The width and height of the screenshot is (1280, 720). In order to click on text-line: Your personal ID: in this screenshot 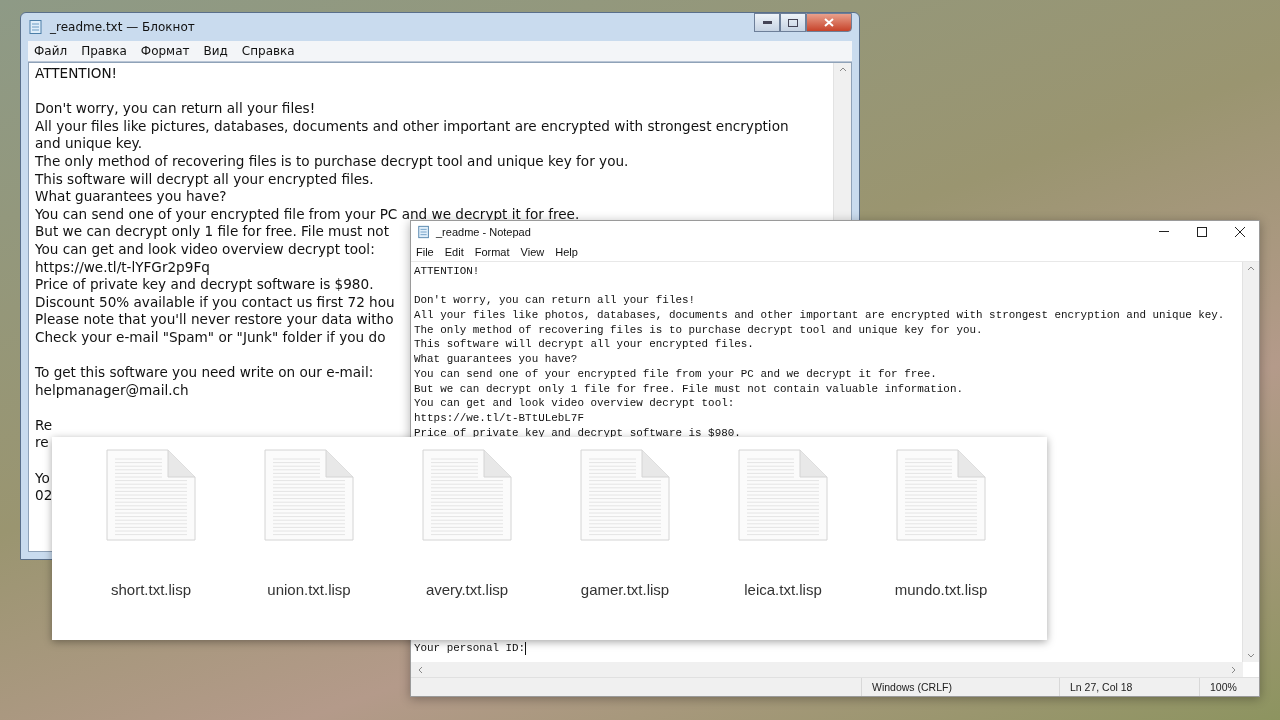, I will do `click(470, 648)`.